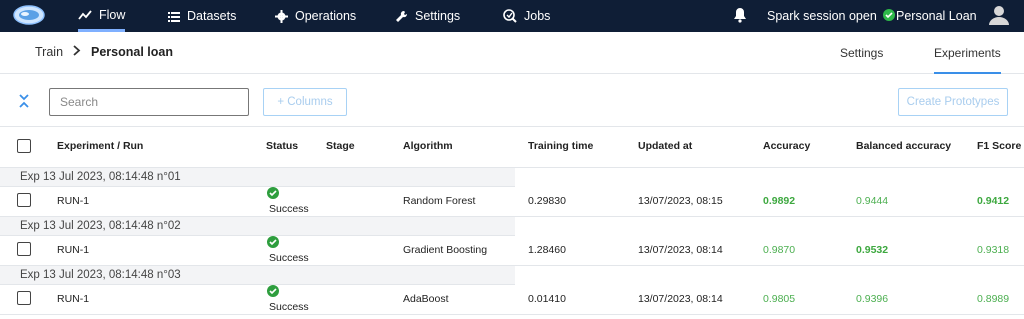  I want to click on nav-datasets-label: Datasets, so click(212, 16).